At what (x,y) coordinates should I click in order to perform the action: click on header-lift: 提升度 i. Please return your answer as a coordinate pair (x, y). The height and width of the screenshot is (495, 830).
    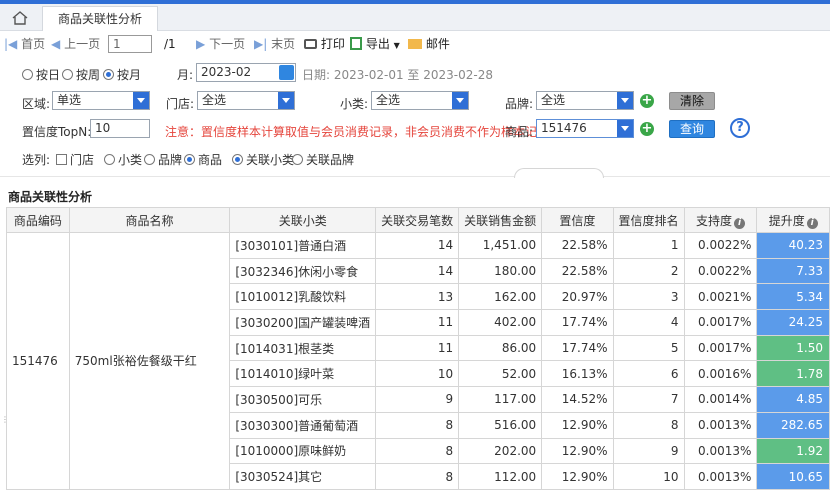
    Looking at the image, I should click on (793, 220).